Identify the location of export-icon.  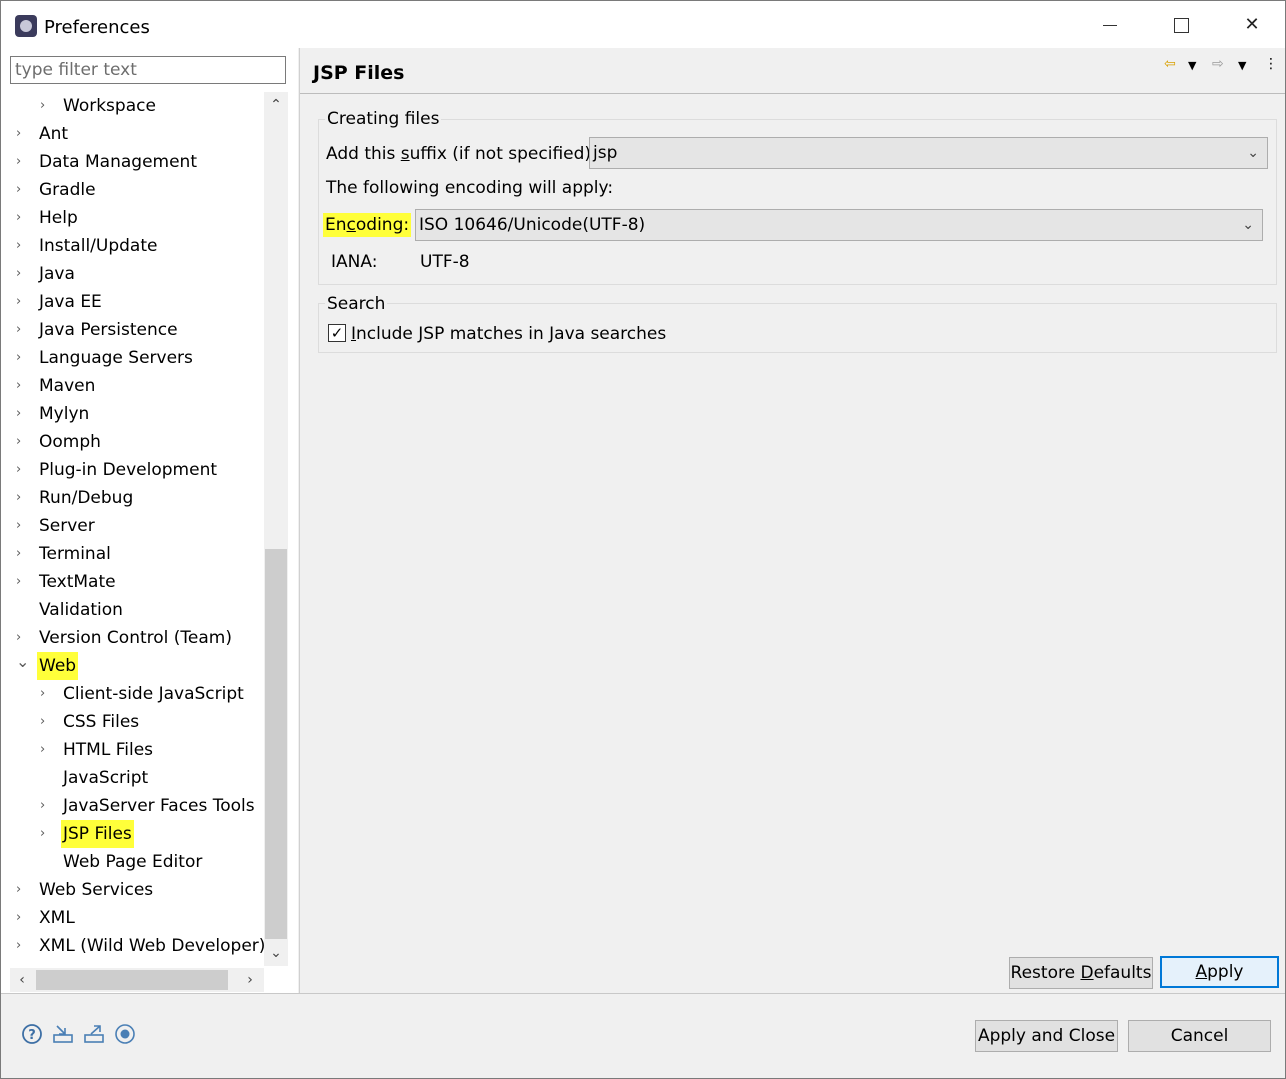
(94, 1034).